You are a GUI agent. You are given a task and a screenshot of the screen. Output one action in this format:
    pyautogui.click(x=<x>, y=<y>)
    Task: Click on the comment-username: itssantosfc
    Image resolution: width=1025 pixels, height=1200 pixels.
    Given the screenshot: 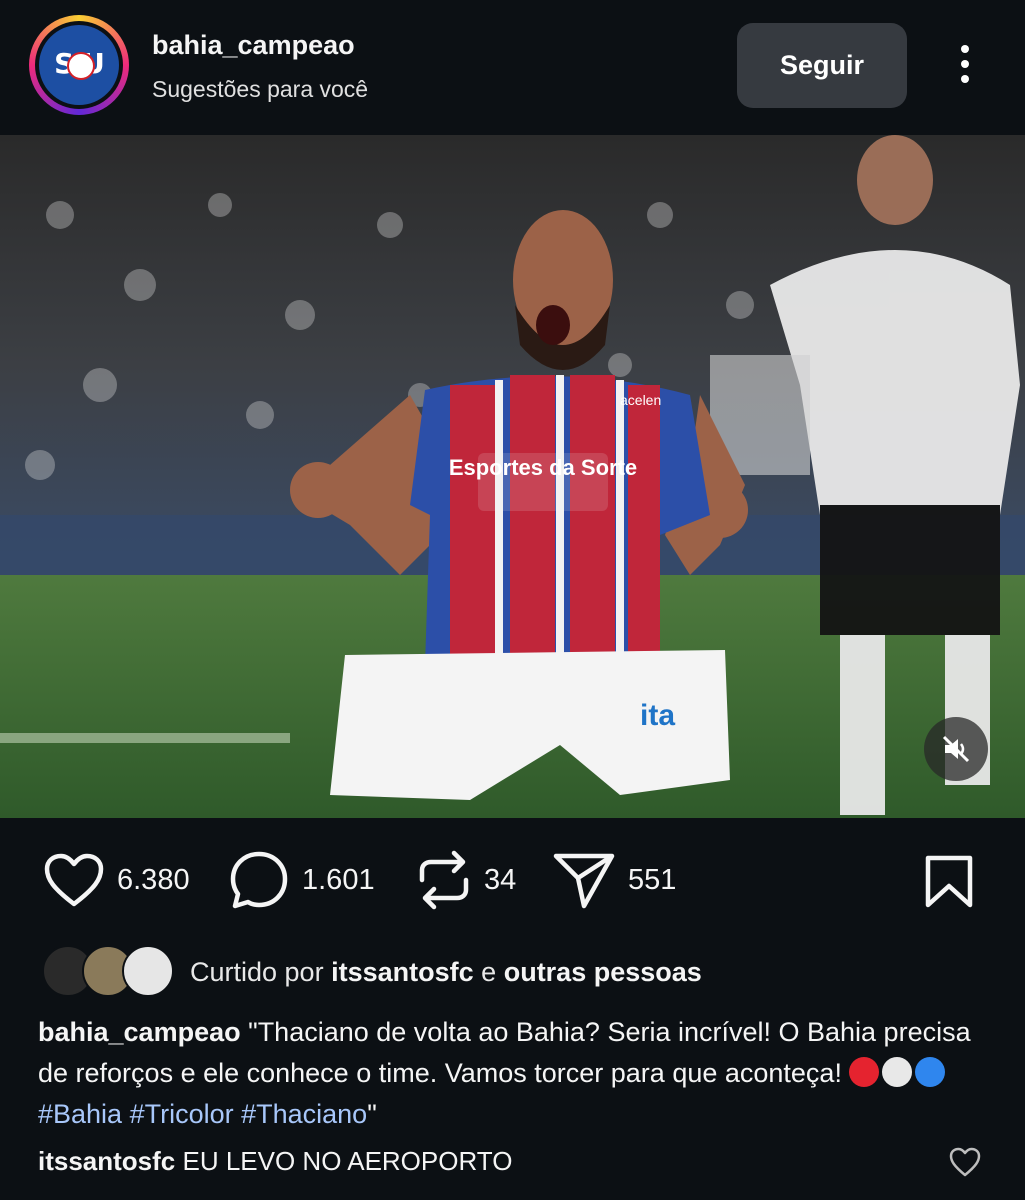 What is the action you would take?
    pyautogui.click(x=106, y=1161)
    